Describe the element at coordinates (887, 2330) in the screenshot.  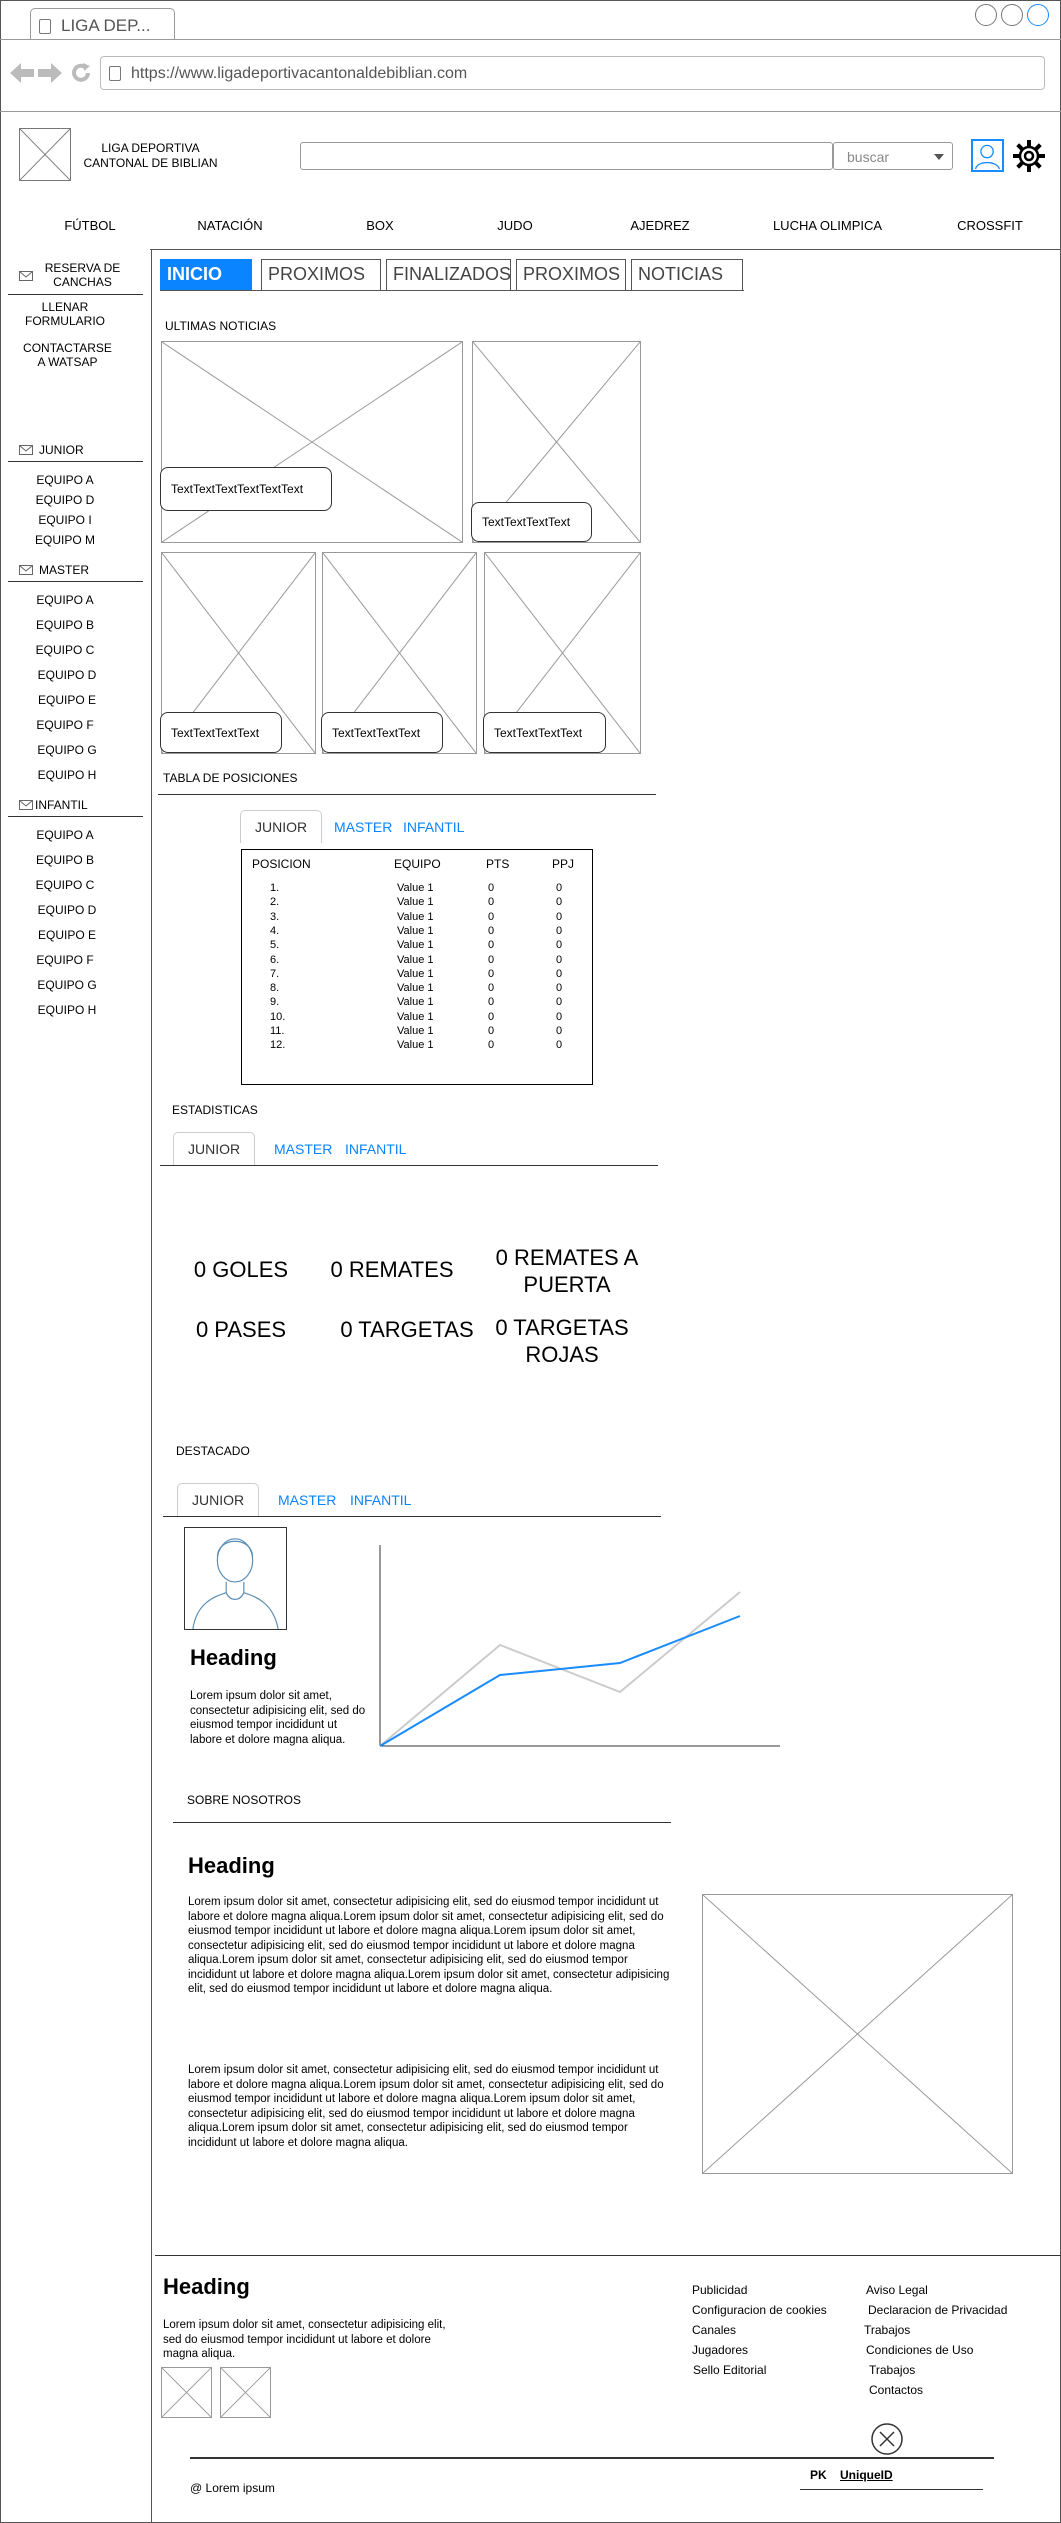
I see `footer-link-trabajos: Trabajos` at that location.